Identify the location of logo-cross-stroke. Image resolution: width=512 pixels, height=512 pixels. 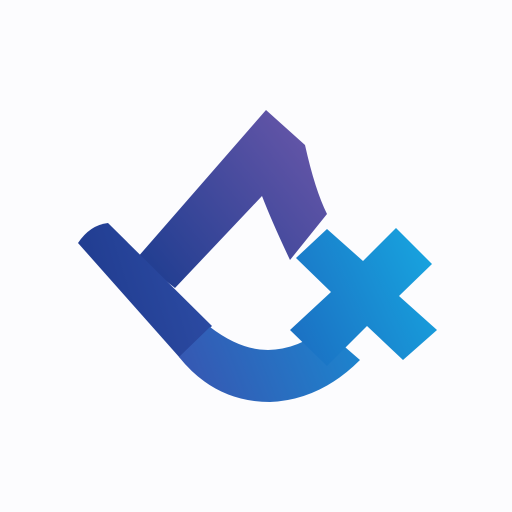
(363, 297).